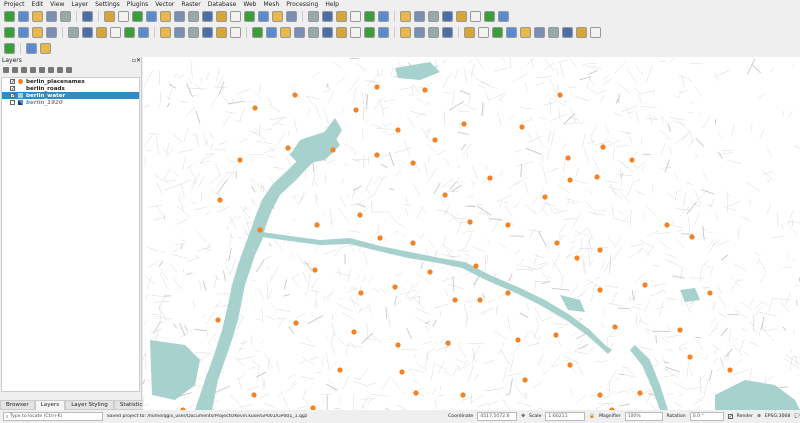  I want to click on annotation-icon, so click(419, 16).